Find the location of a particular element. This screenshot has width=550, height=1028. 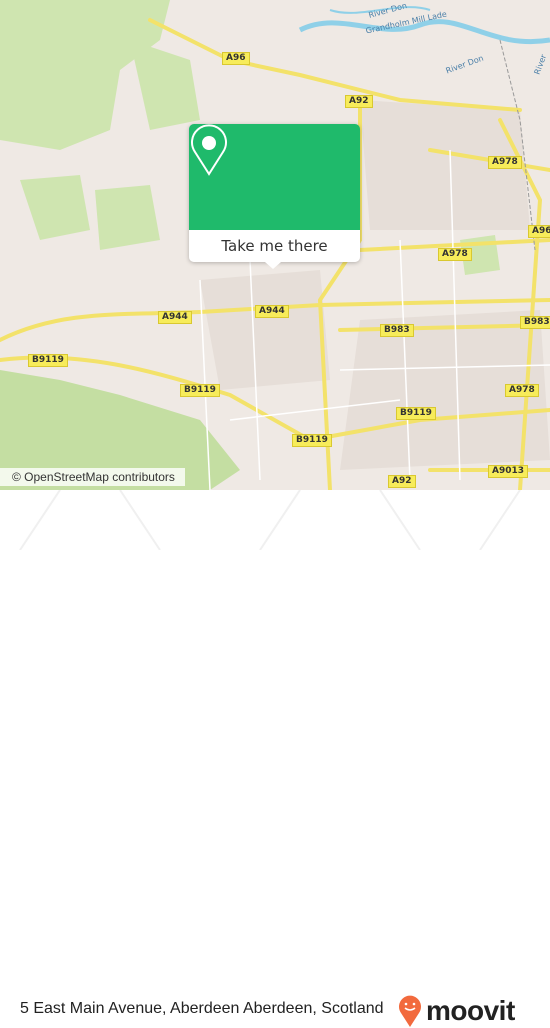

map-pin-icon is located at coordinates (209, 150).